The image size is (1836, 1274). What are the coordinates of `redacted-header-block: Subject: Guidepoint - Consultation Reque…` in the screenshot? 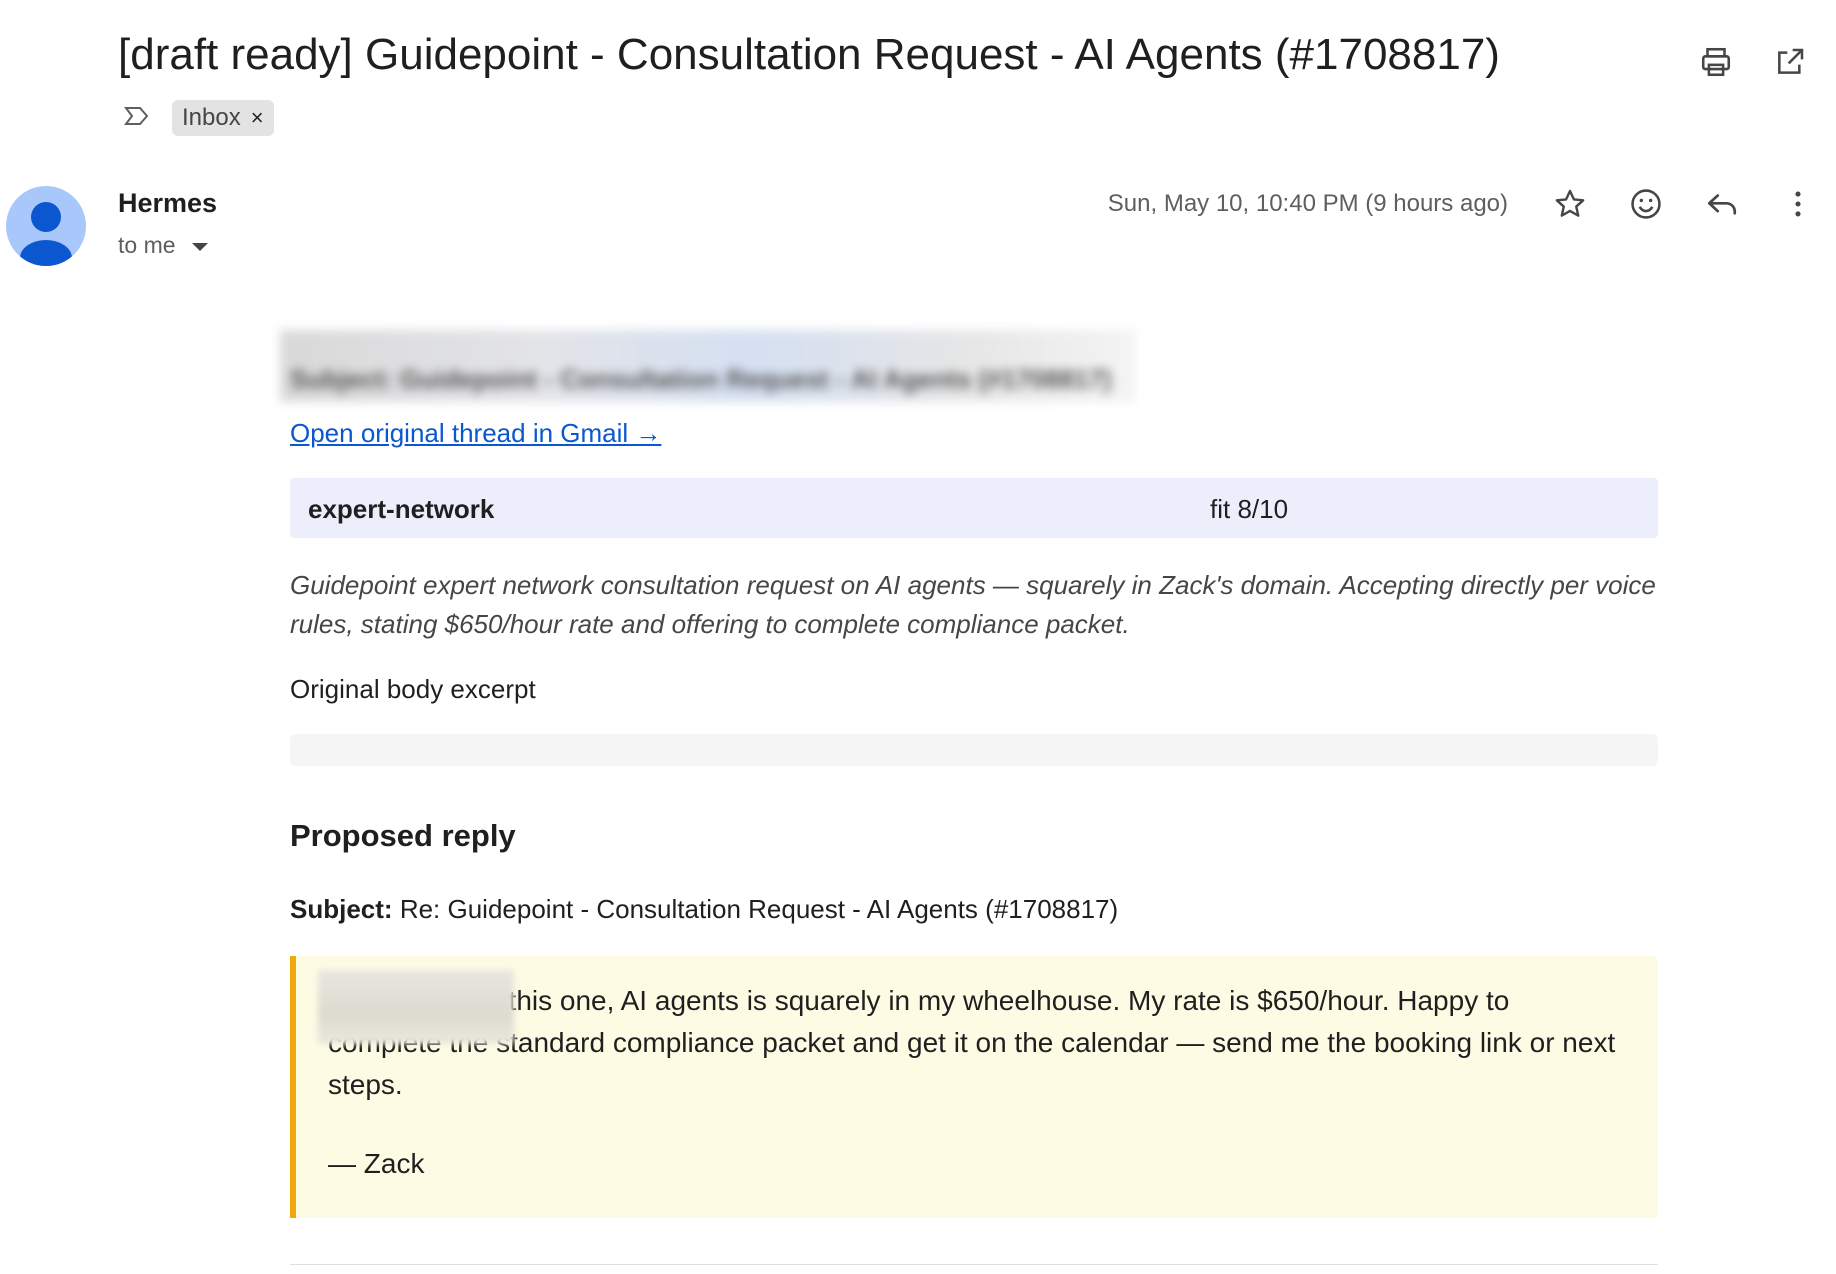 It's located at (708, 366).